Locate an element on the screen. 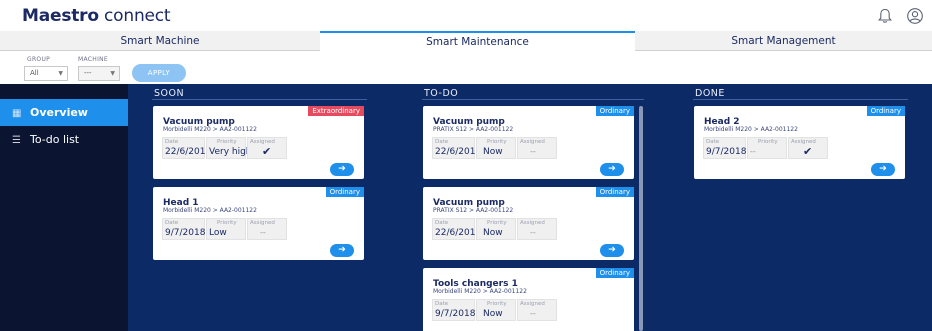  column-title-done: DONE is located at coordinates (710, 93).